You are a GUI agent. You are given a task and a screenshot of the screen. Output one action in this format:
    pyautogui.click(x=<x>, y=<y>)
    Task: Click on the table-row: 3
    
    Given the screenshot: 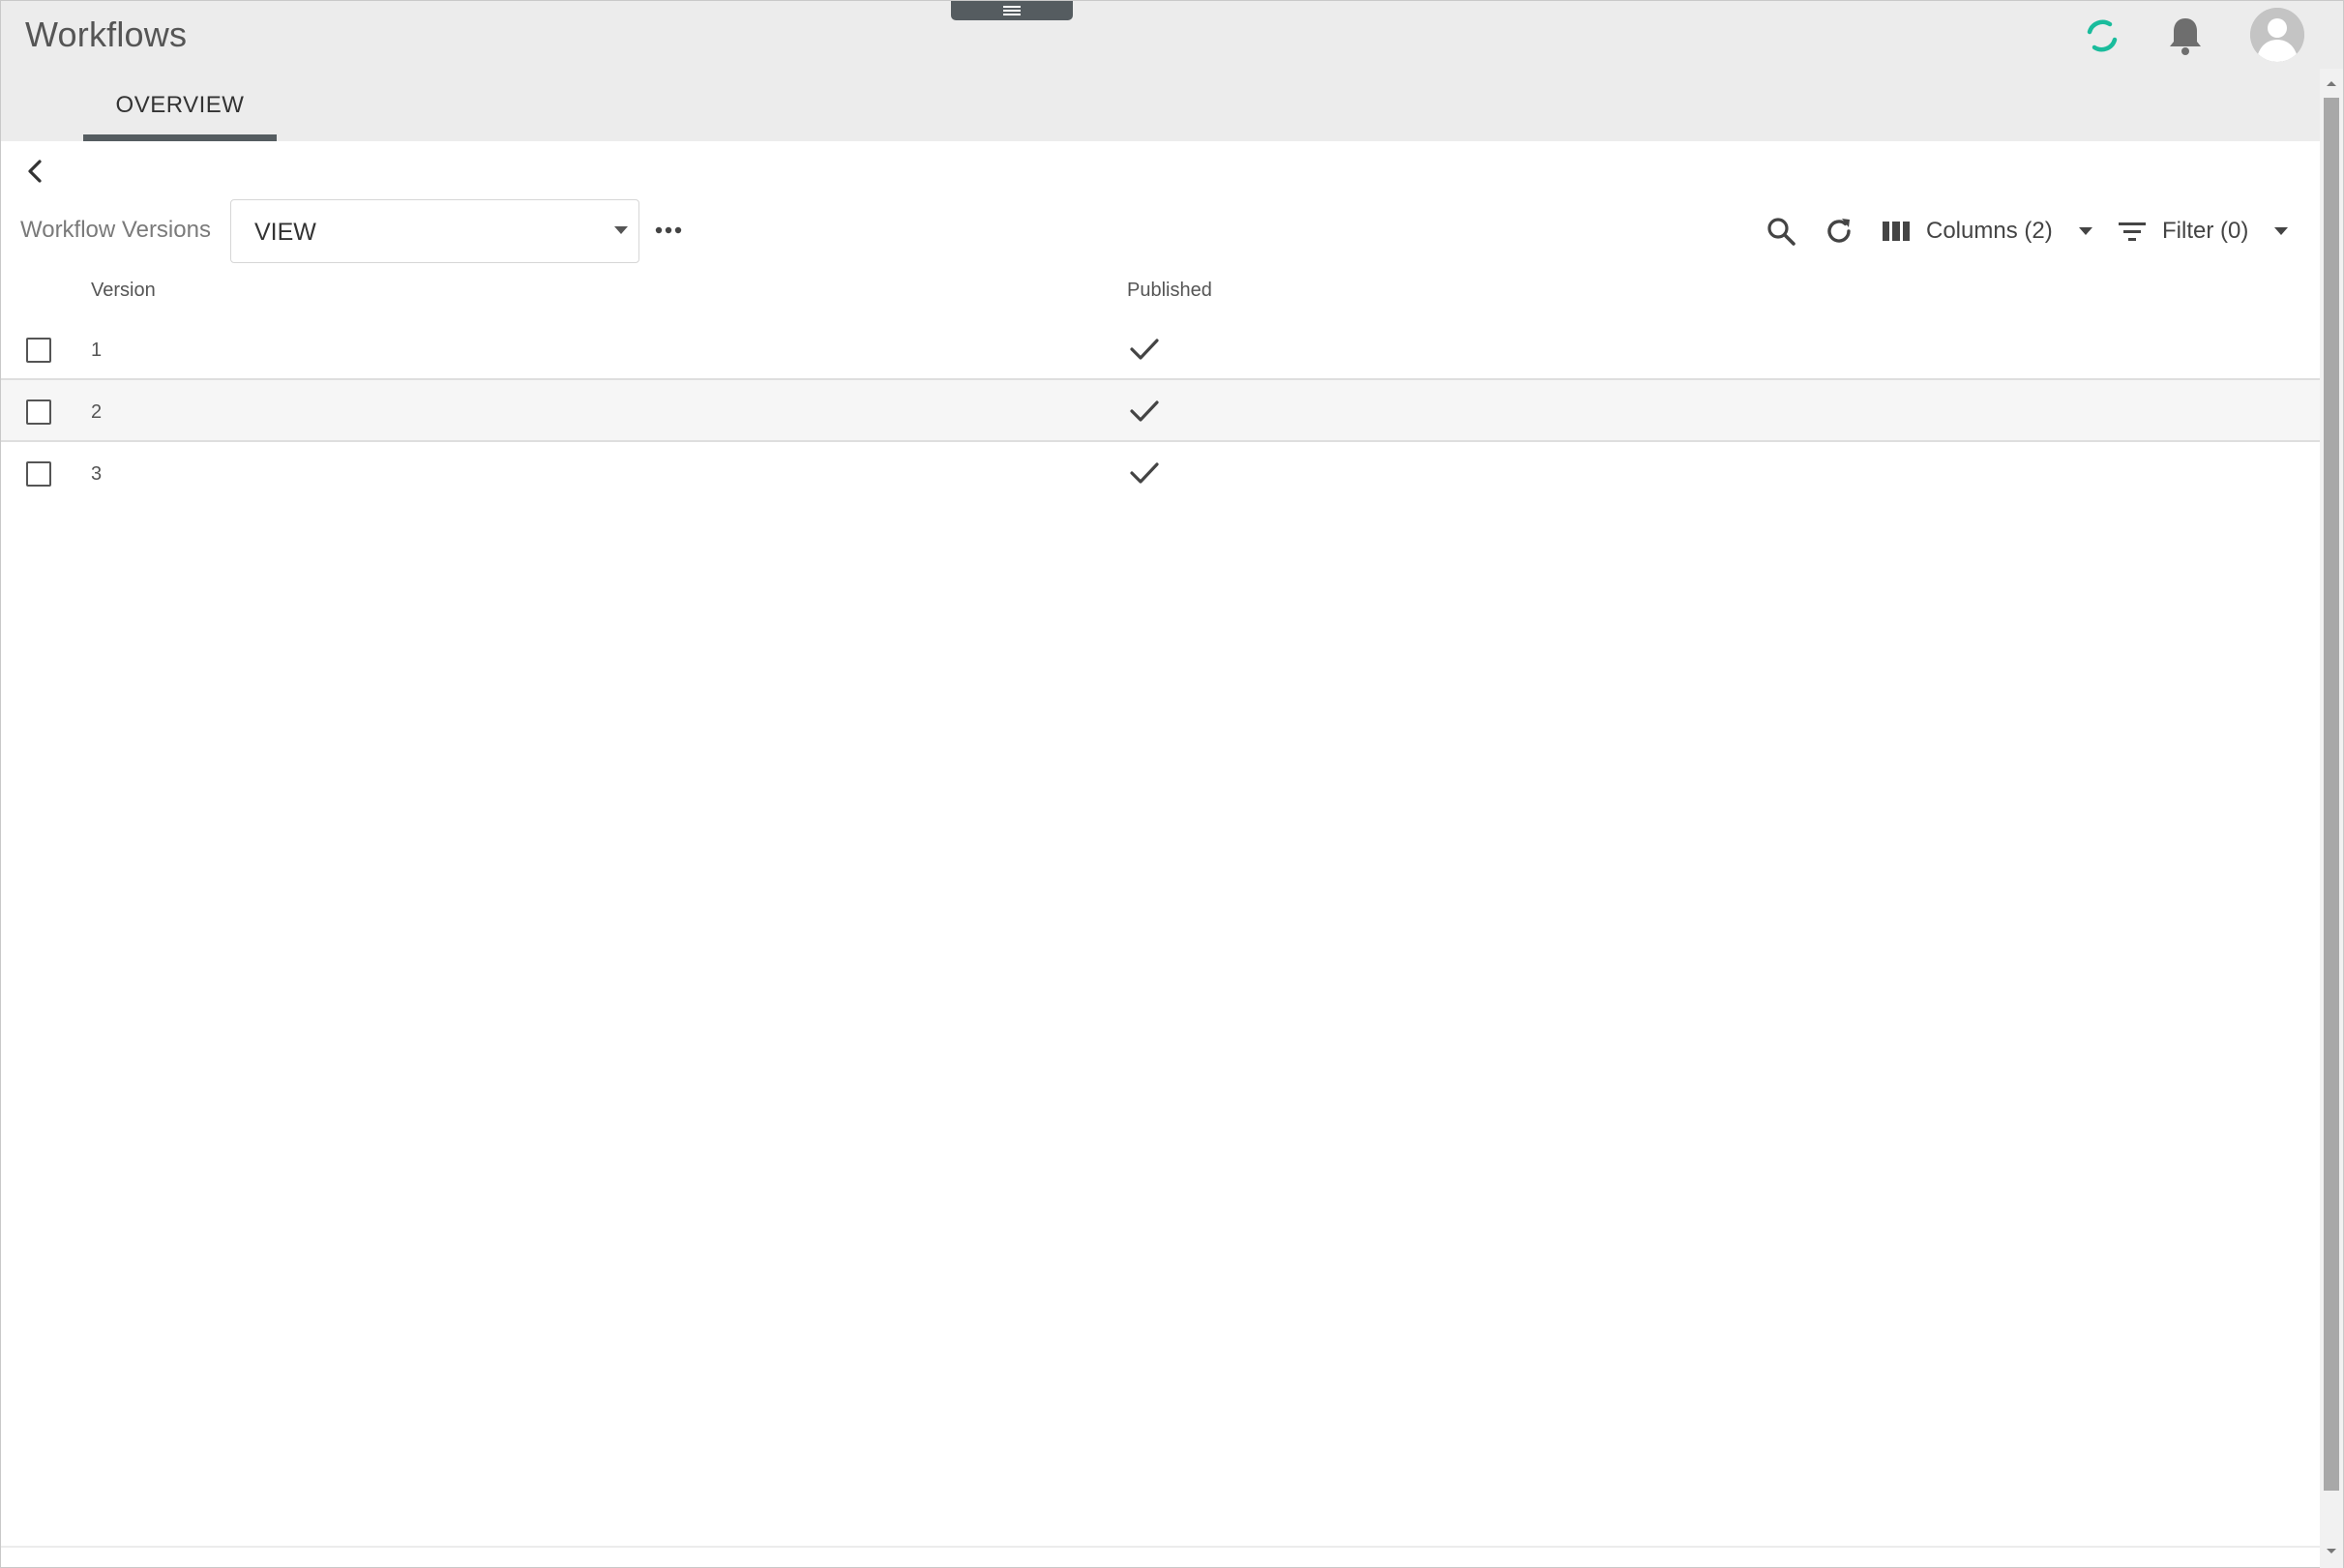 What is the action you would take?
    pyautogui.click(x=1160, y=473)
    